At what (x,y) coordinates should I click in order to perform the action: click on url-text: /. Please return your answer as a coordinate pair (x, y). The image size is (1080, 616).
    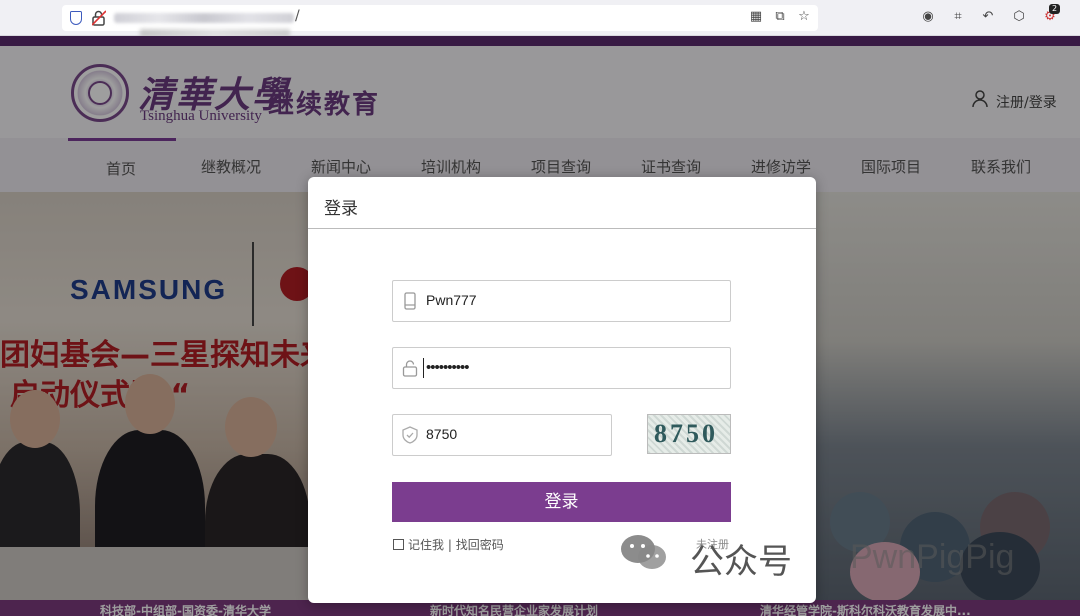
    Looking at the image, I should click on (297, 16).